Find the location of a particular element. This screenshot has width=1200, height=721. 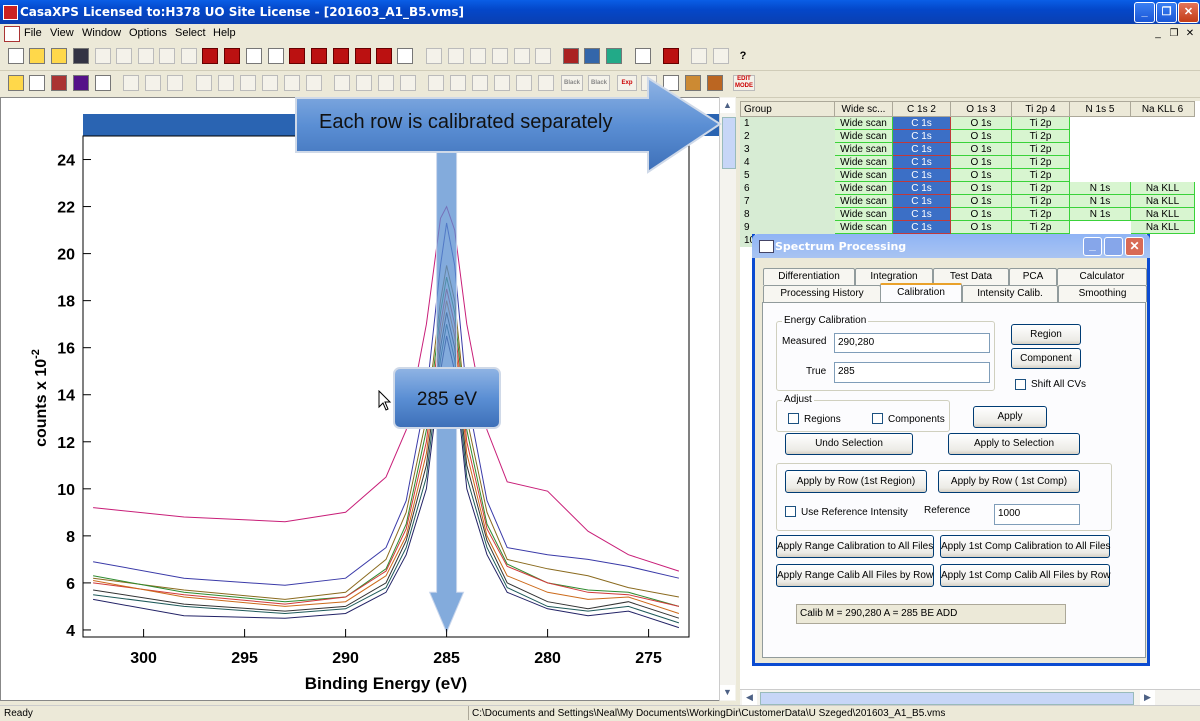

scroll-thumb is located at coordinates (729, 143).